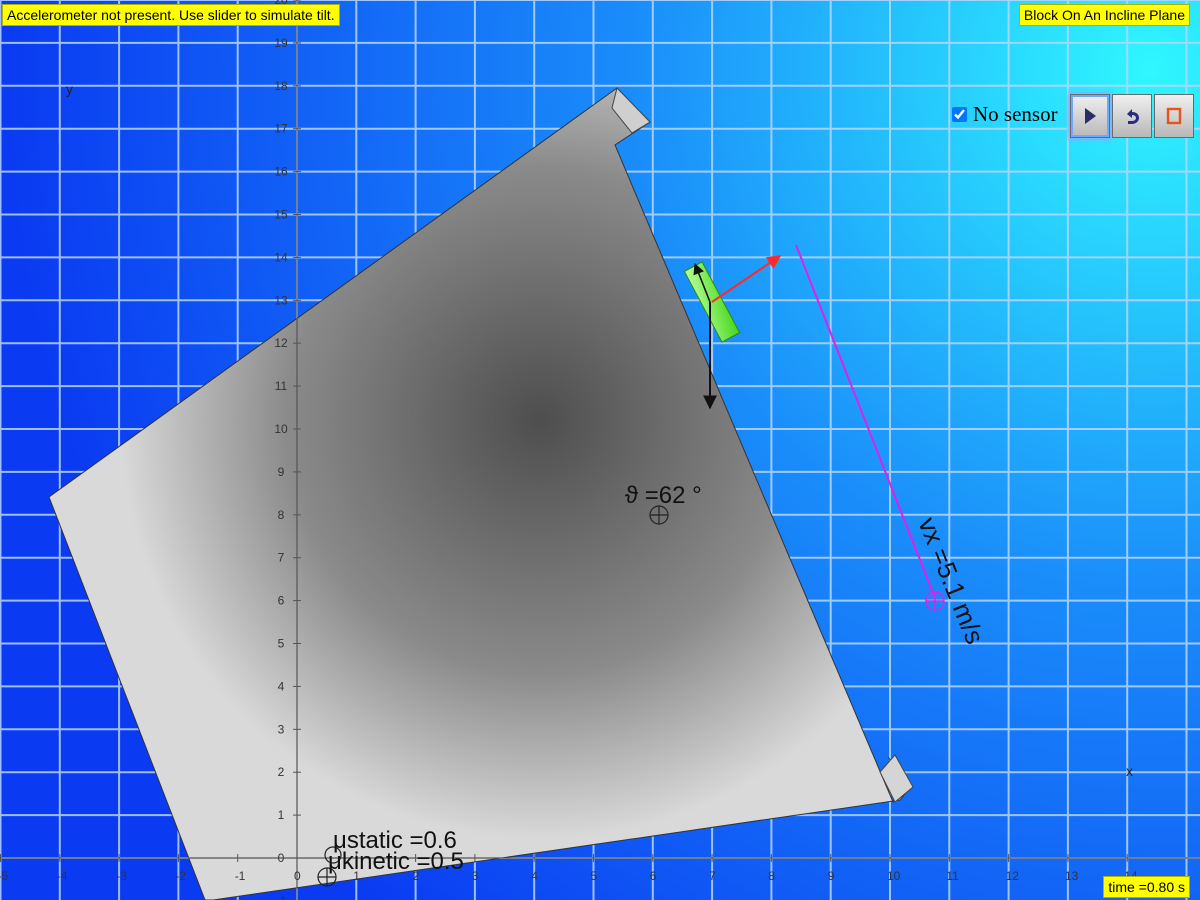 This screenshot has width=1200, height=900. I want to click on x-tick-label: -1, so click(240, 876).